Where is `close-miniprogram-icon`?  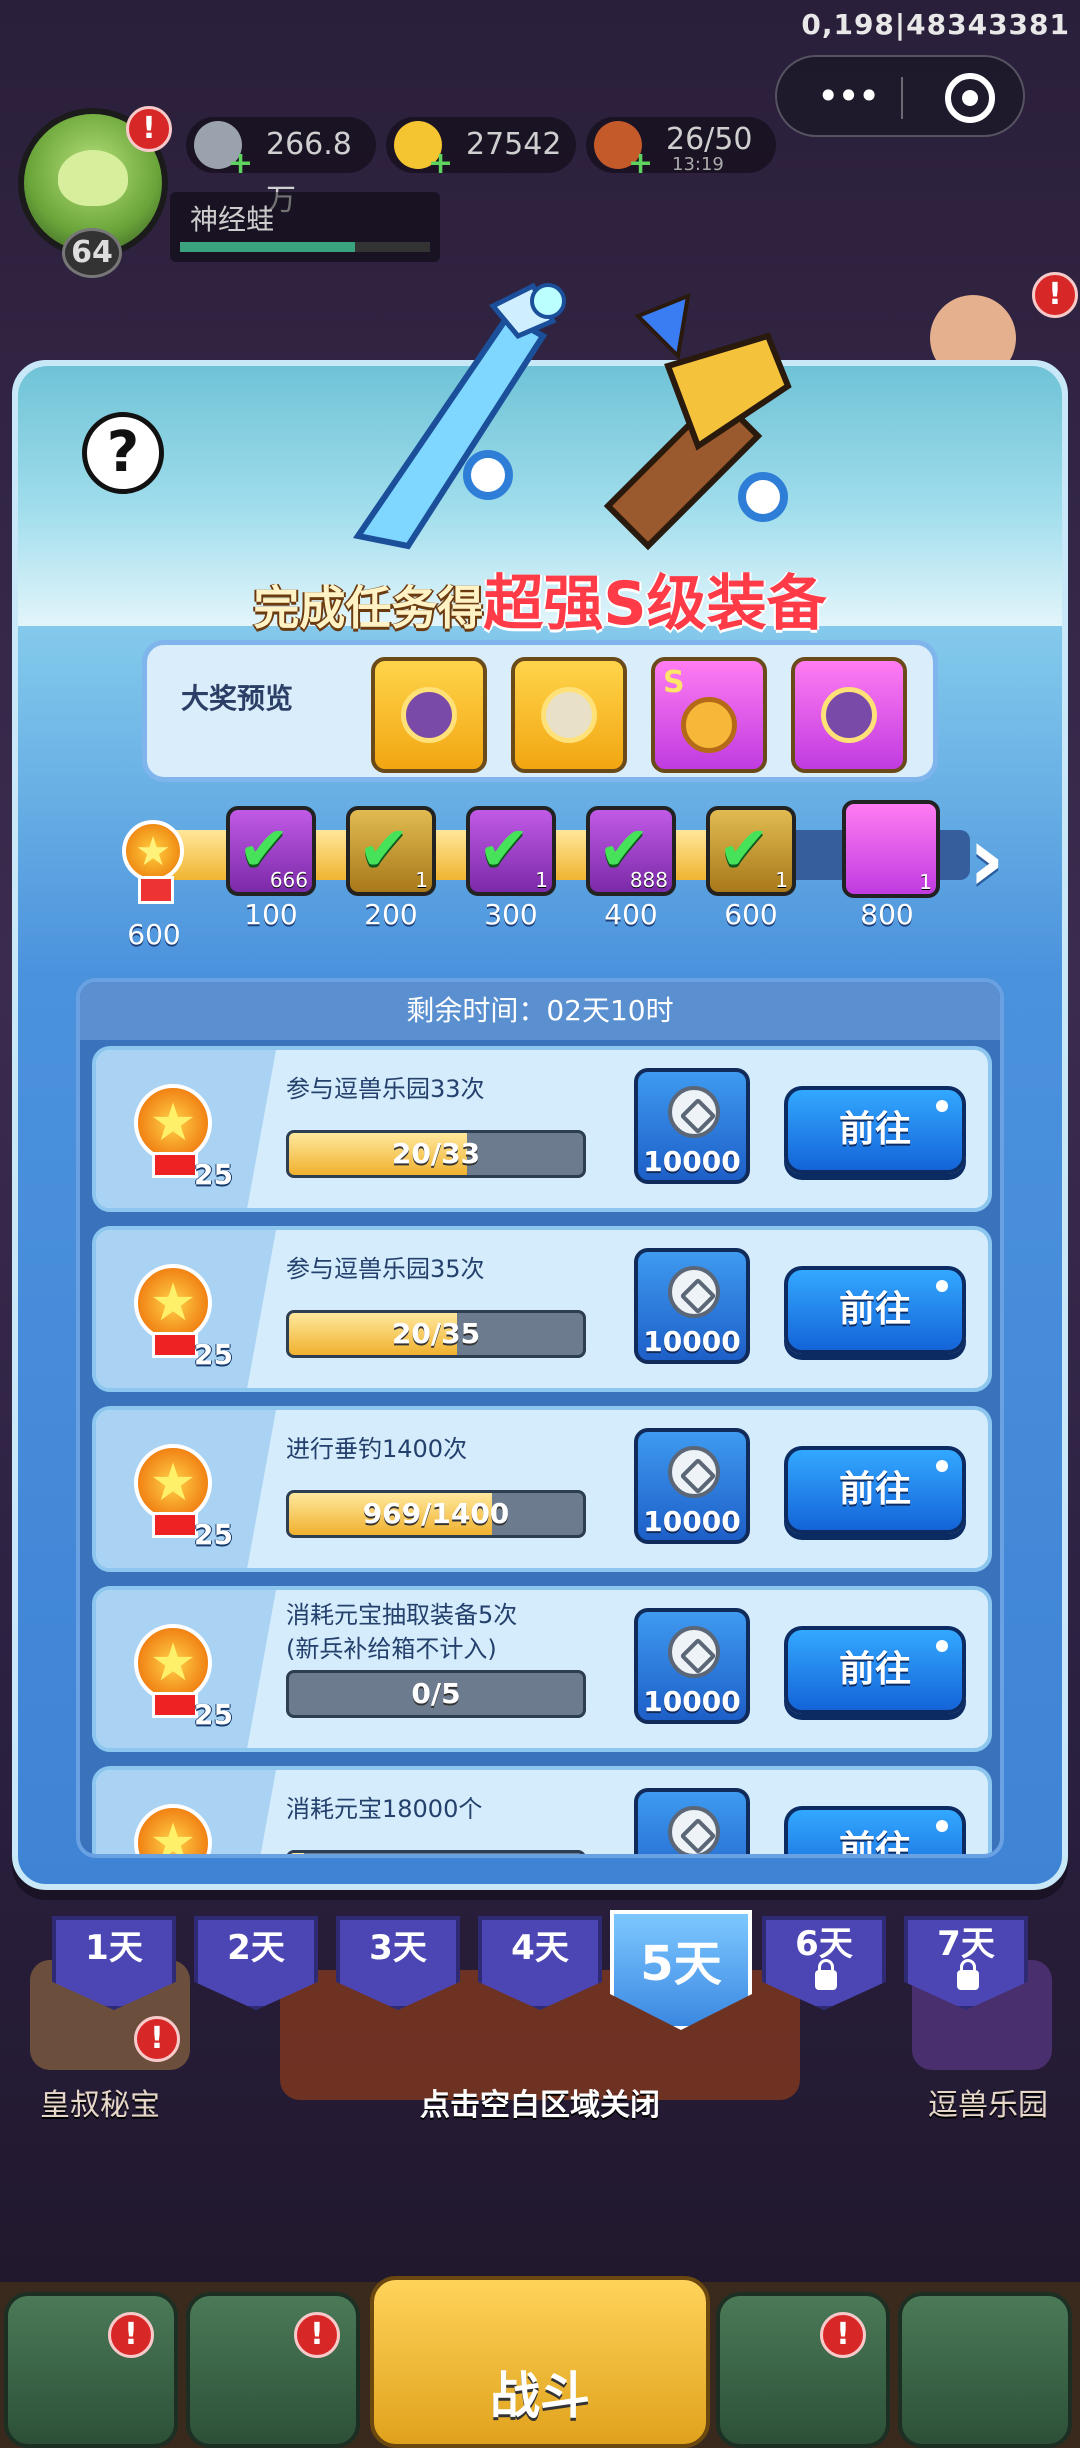
close-miniprogram-icon is located at coordinates (970, 98).